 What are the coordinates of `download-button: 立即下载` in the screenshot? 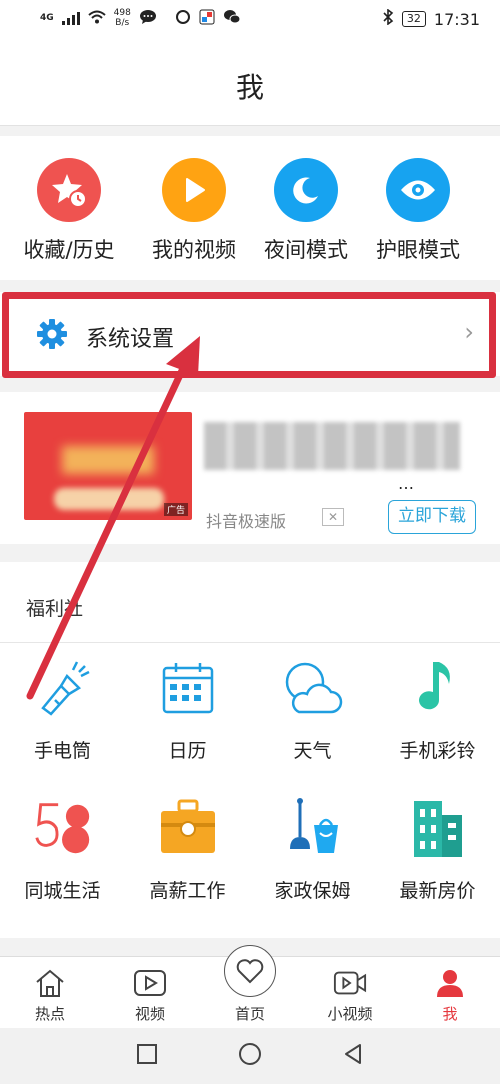 It's located at (432, 517).